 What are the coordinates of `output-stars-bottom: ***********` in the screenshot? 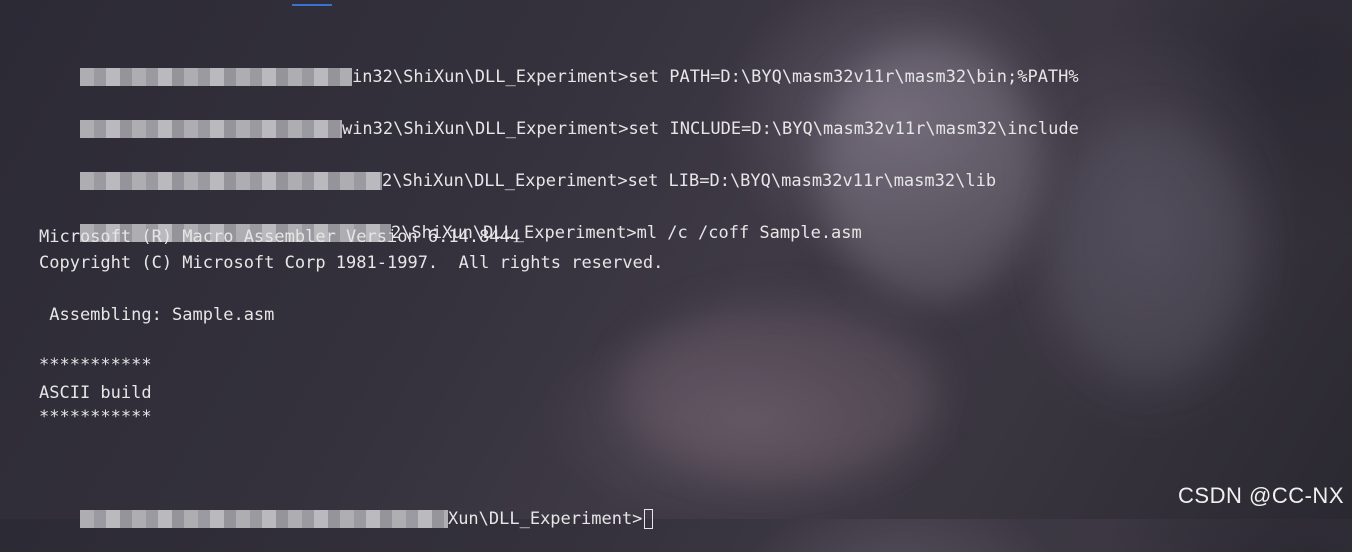 It's located at (95, 417).